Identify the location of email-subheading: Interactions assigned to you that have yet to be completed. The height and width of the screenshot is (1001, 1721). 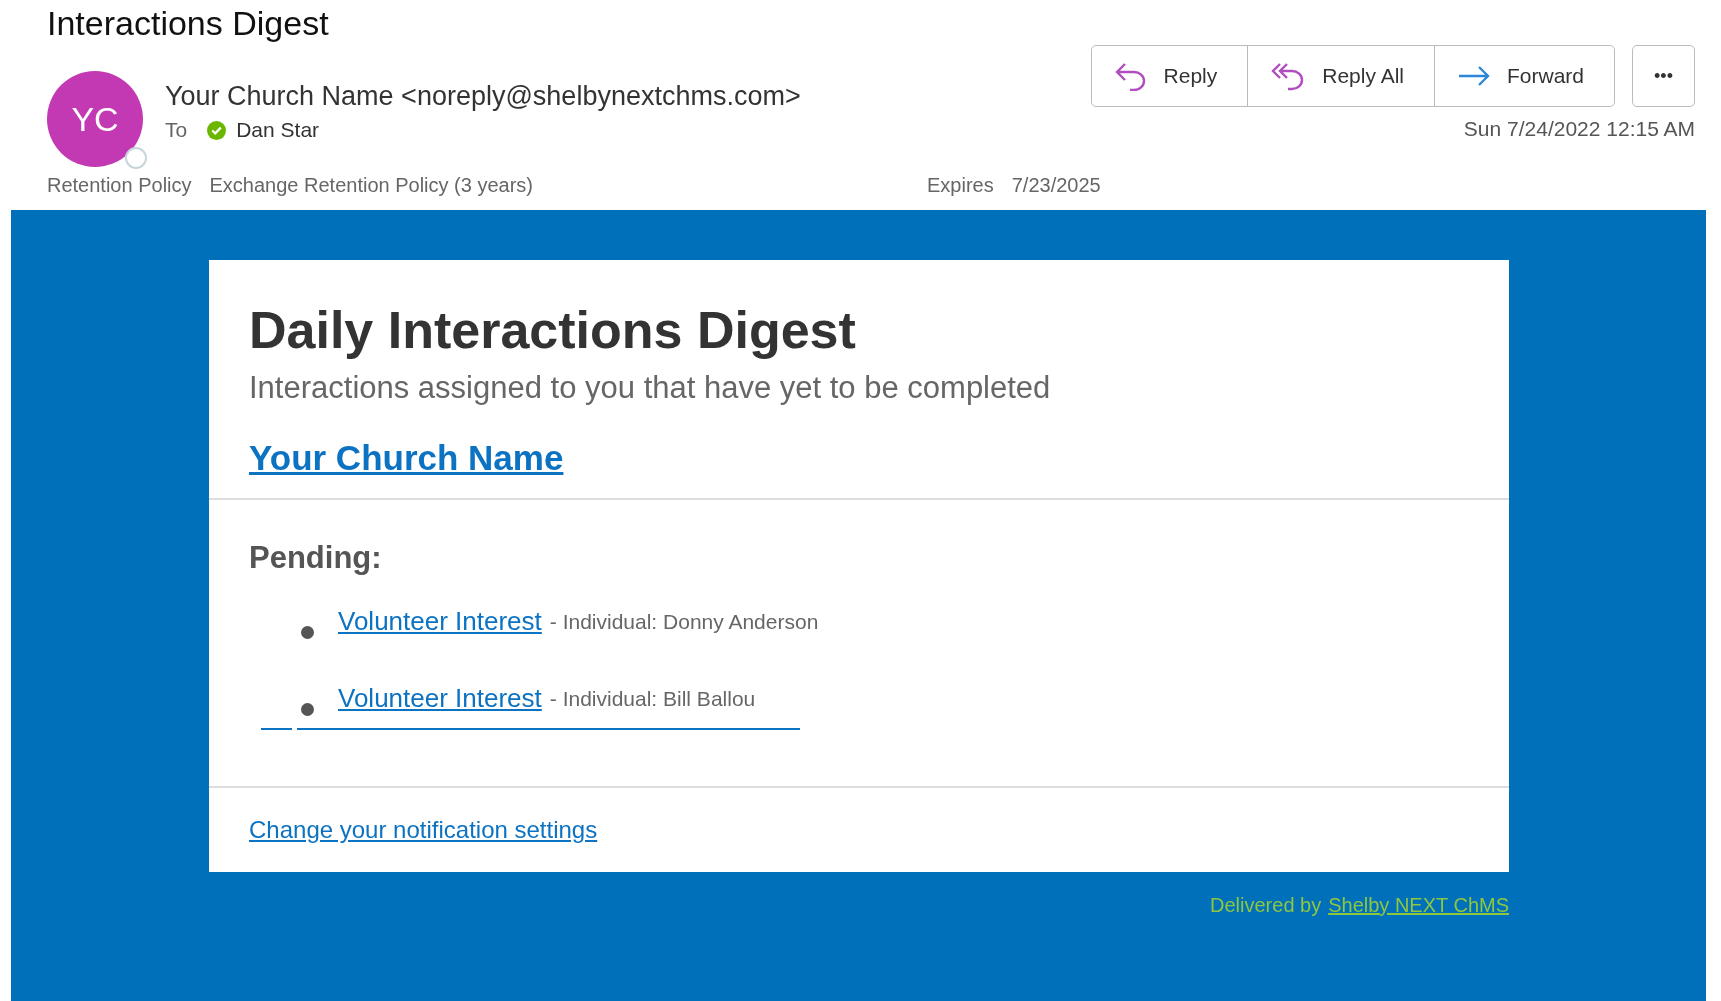
(650, 388).